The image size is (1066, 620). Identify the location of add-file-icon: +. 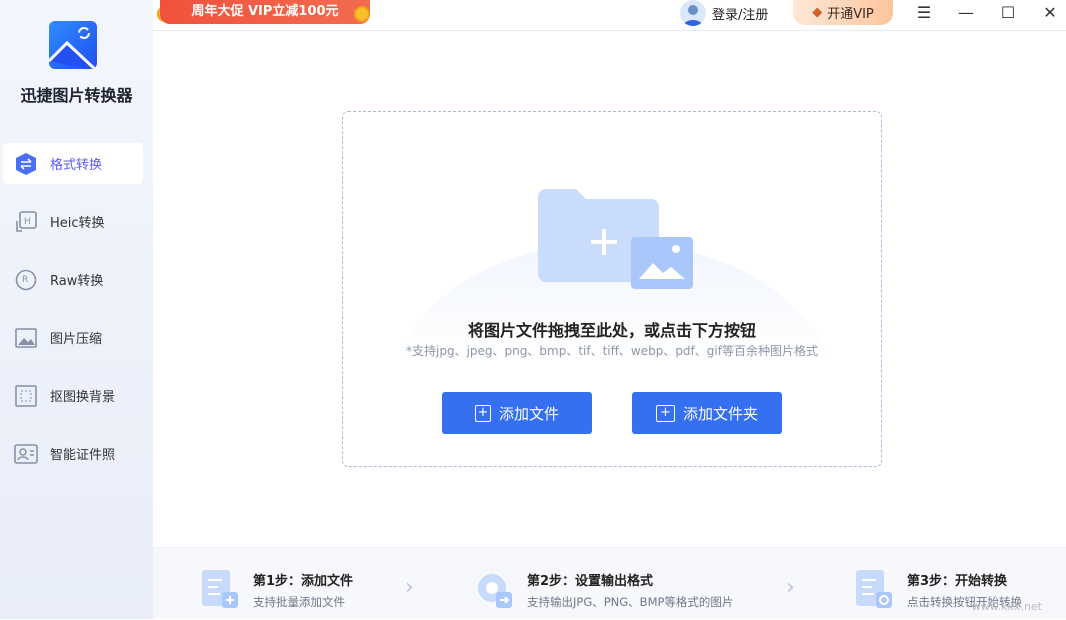
(482, 413).